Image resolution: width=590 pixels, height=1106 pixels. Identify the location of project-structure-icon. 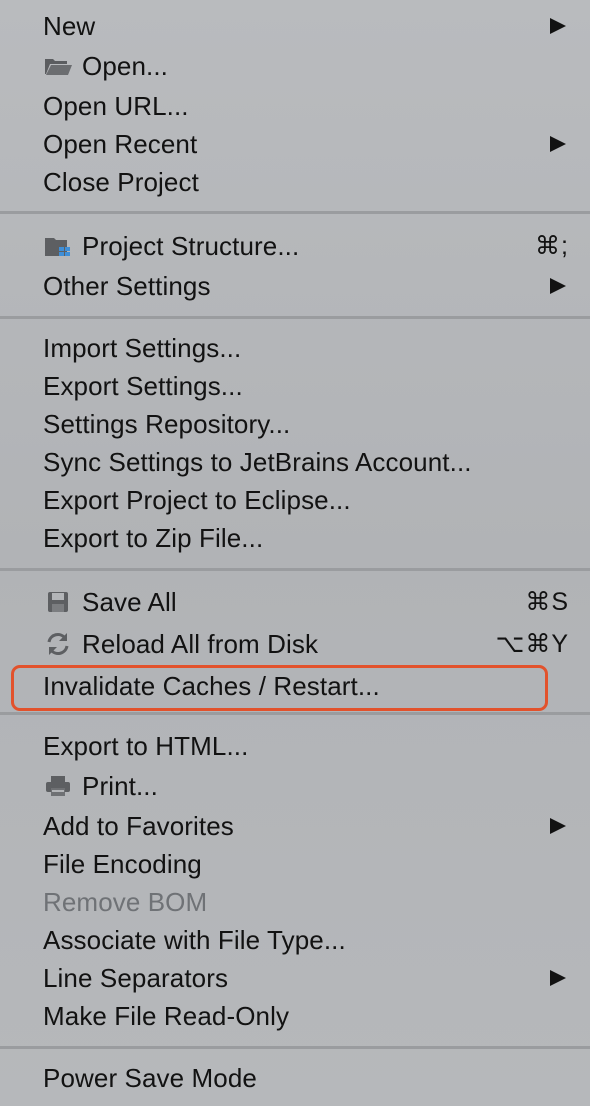
(58, 246).